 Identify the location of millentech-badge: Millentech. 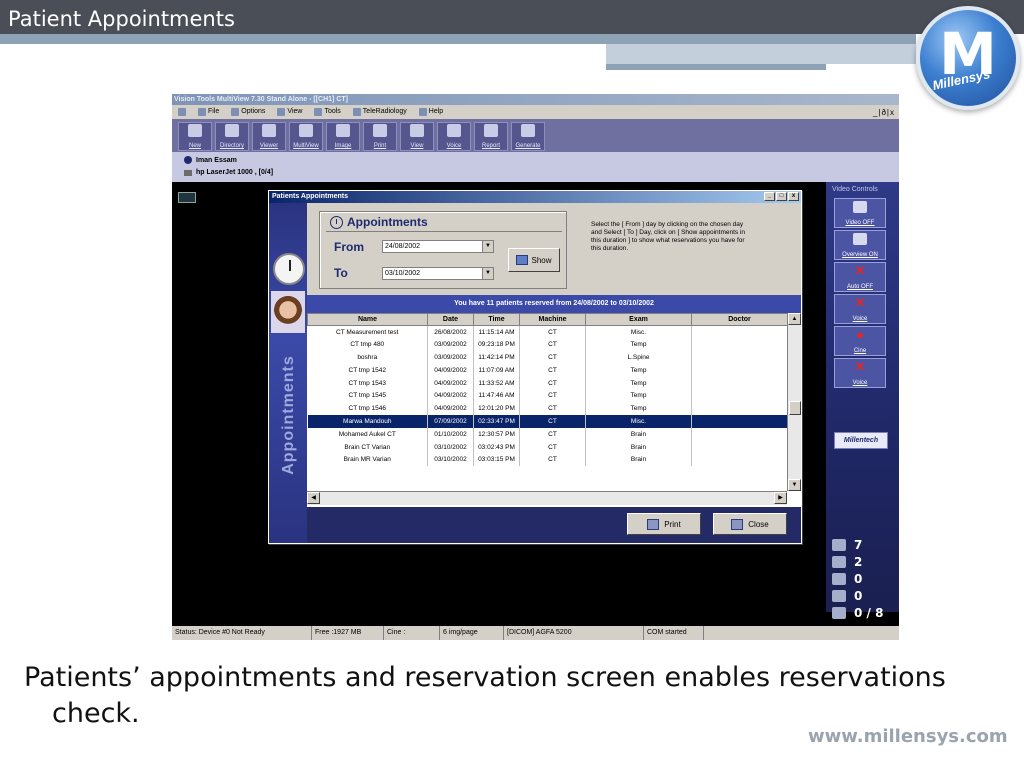
(861, 440).